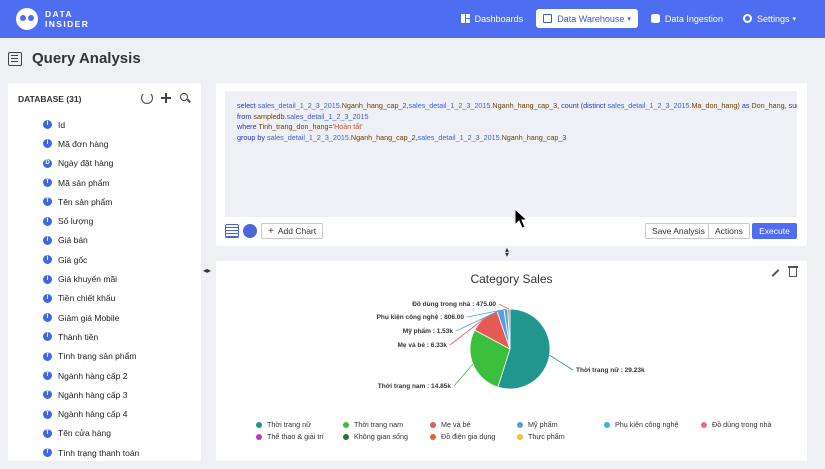  I want to click on nav-dashboards: Dashboards, so click(492, 18).